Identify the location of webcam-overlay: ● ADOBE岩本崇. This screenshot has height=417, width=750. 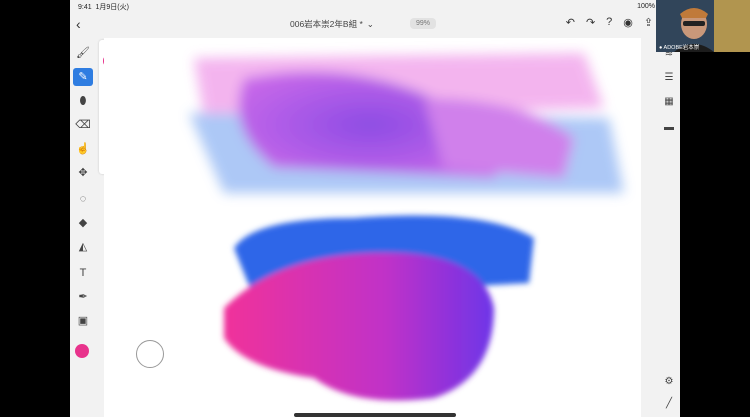
(703, 26).